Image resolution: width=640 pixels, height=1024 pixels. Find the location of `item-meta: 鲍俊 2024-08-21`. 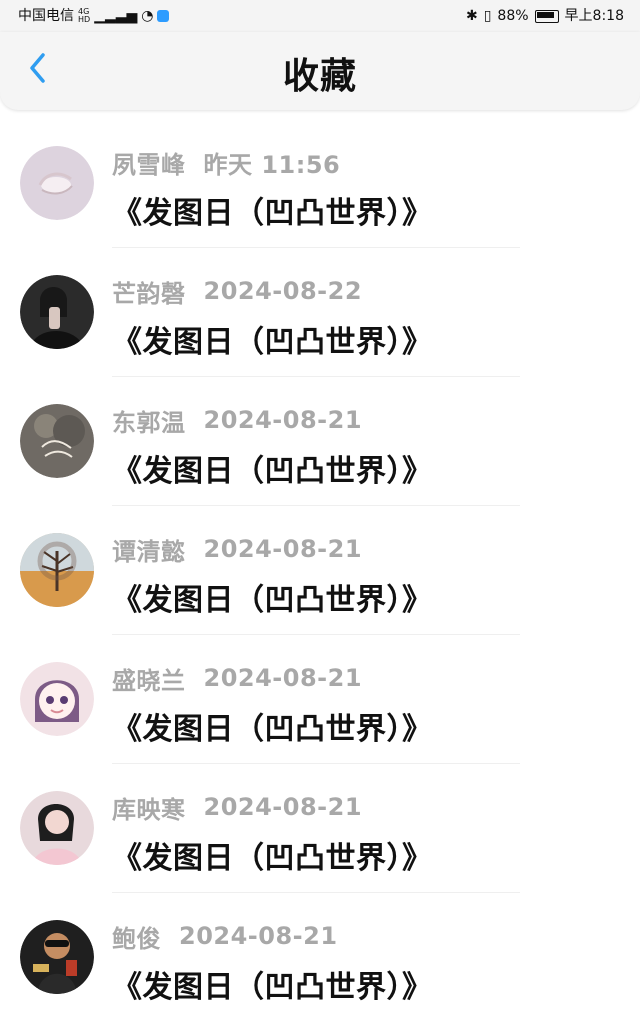

item-meta: 鲍俊 2024-08-21 is located at coordinates (225, 937).